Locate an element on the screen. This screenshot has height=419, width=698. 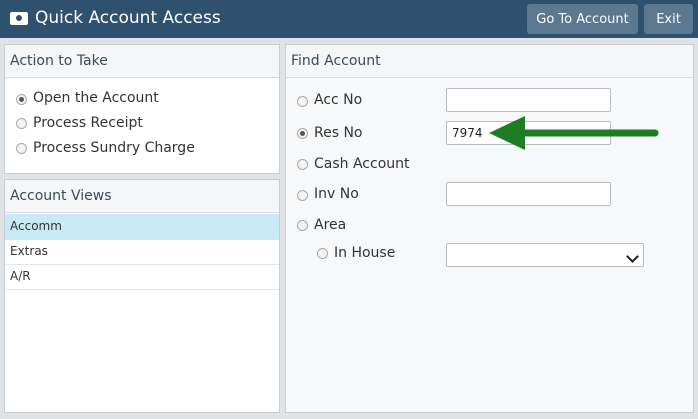
view-item-ar: A/R is located at coordinates (142, 277).